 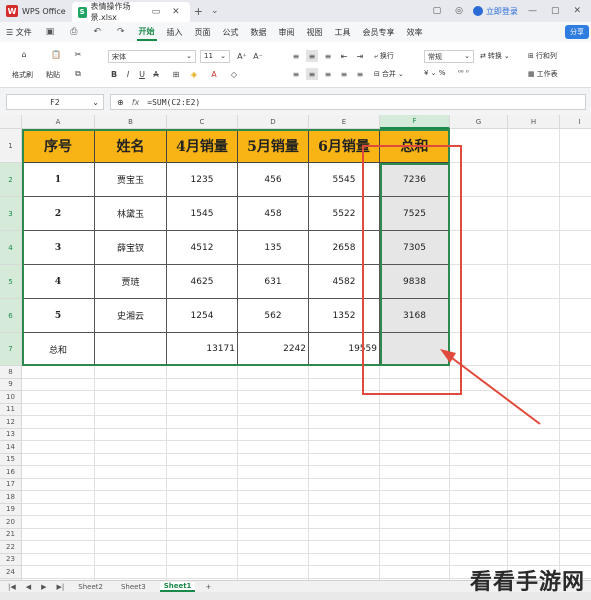 What do you see at coordinates (22, 75) in the screenshot?
I see `format-painter-label: 格式刷` at bounding box center [22, 75].